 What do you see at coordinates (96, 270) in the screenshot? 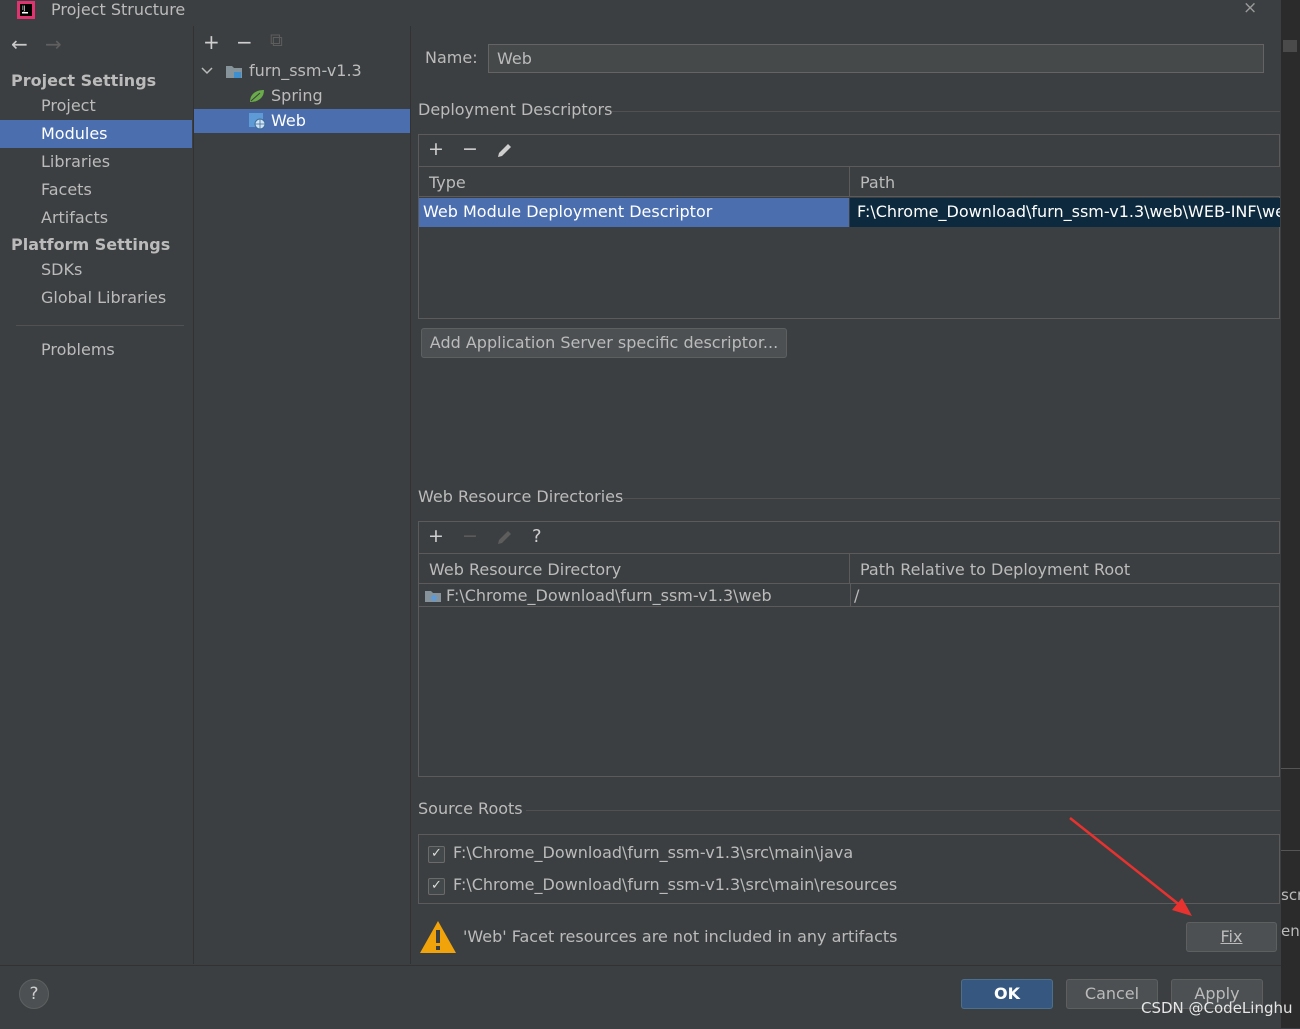
I see `nav-item-sdks: SDKs` at bounding box center [96, 270].